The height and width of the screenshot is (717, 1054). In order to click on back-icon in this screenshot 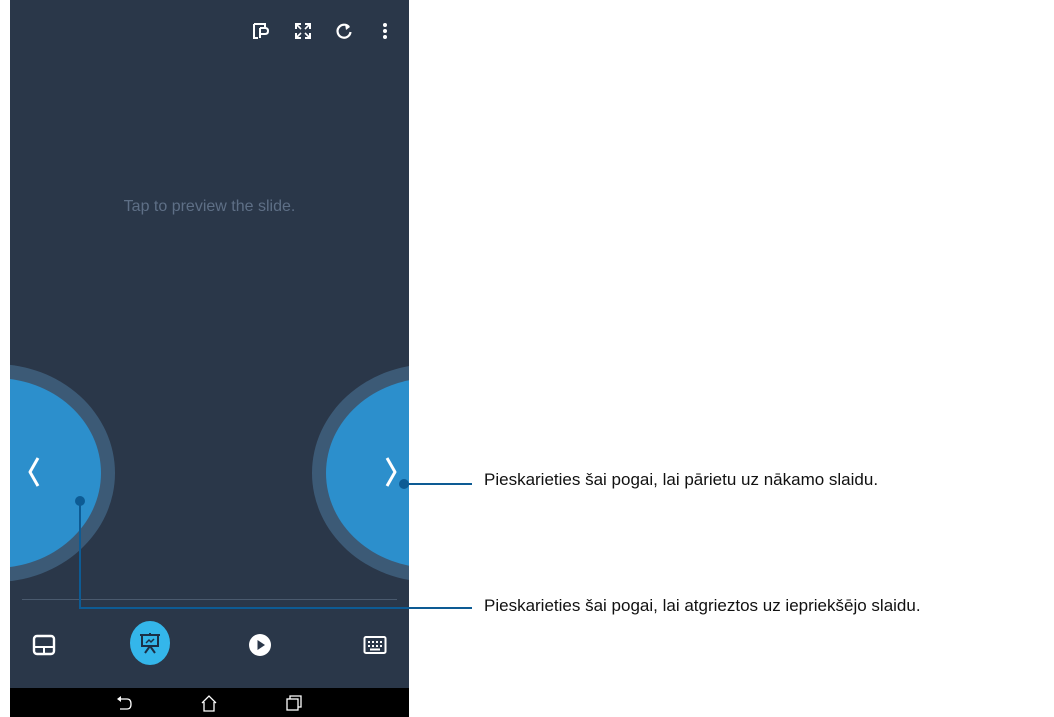, I will do `click(124, 703)`.